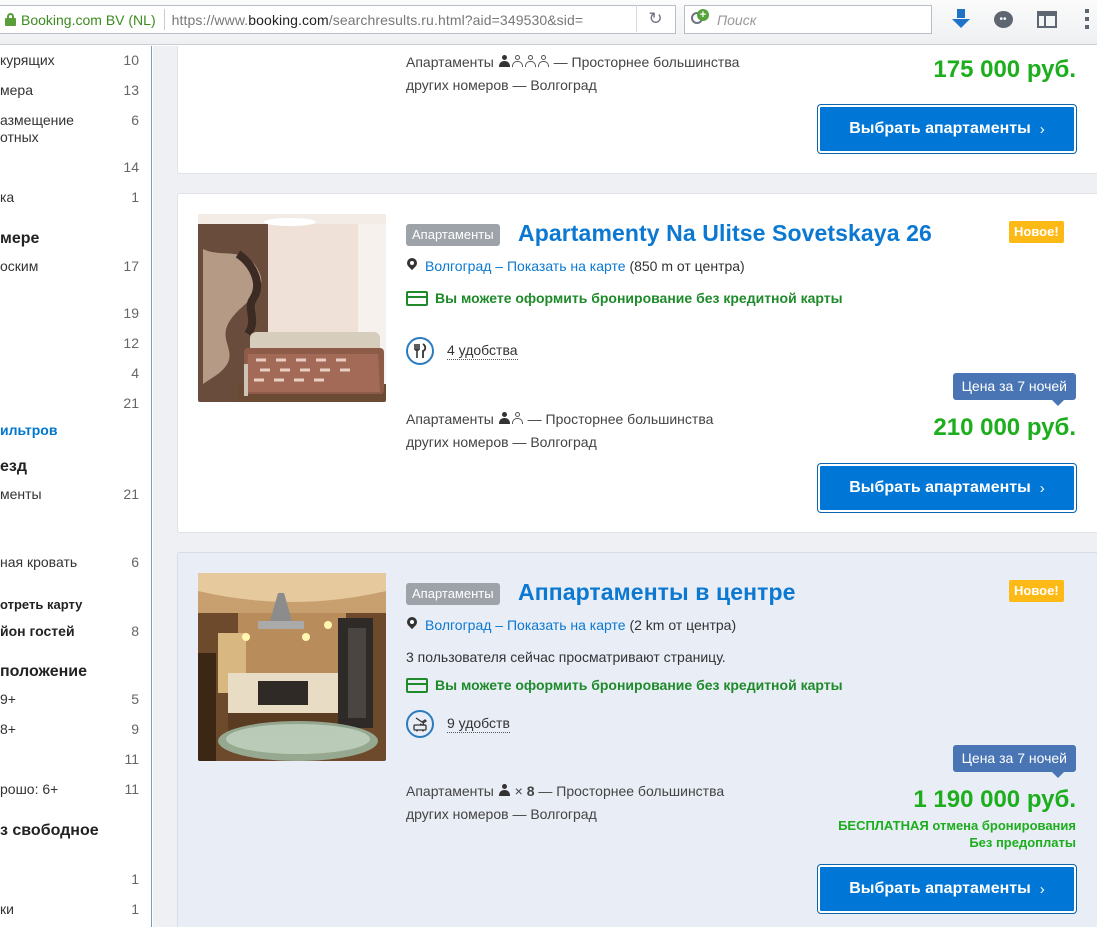 This screenshot has width=1097, height=927. I want to click on filter-count: 21, so click(131, 494).